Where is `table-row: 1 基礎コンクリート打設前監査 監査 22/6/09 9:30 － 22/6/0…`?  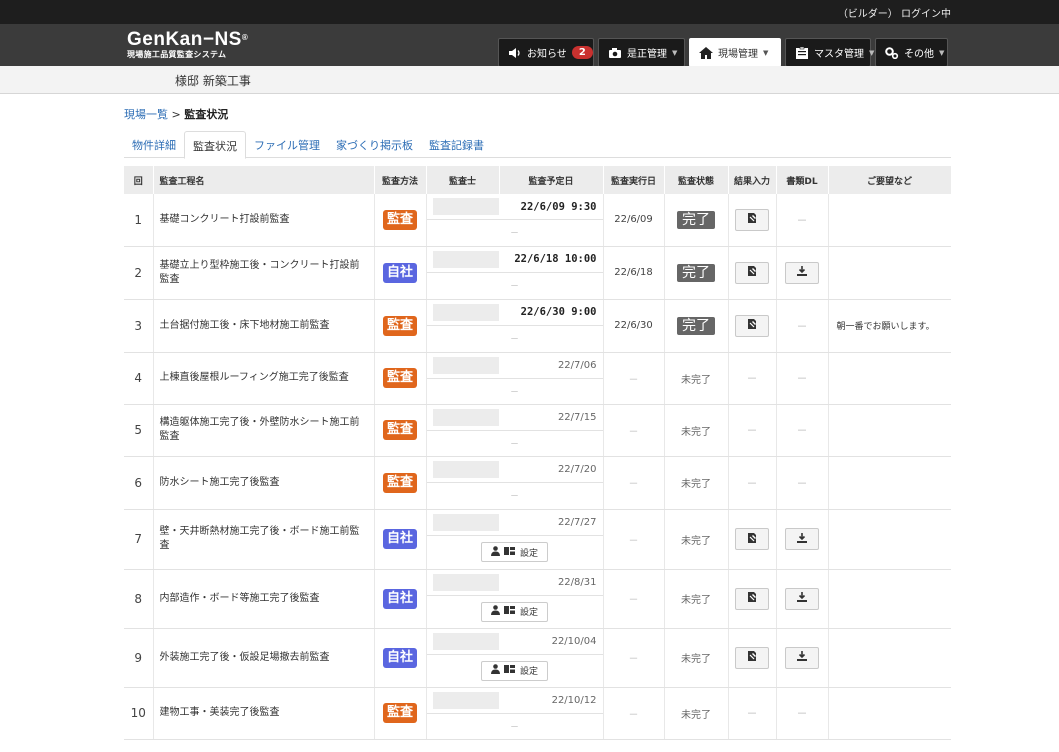 table-row: 1 基礎コンクリート打設前監査 監査 22/6/09 9:30 － 22/6/0… is located at coordinates (537, 220).